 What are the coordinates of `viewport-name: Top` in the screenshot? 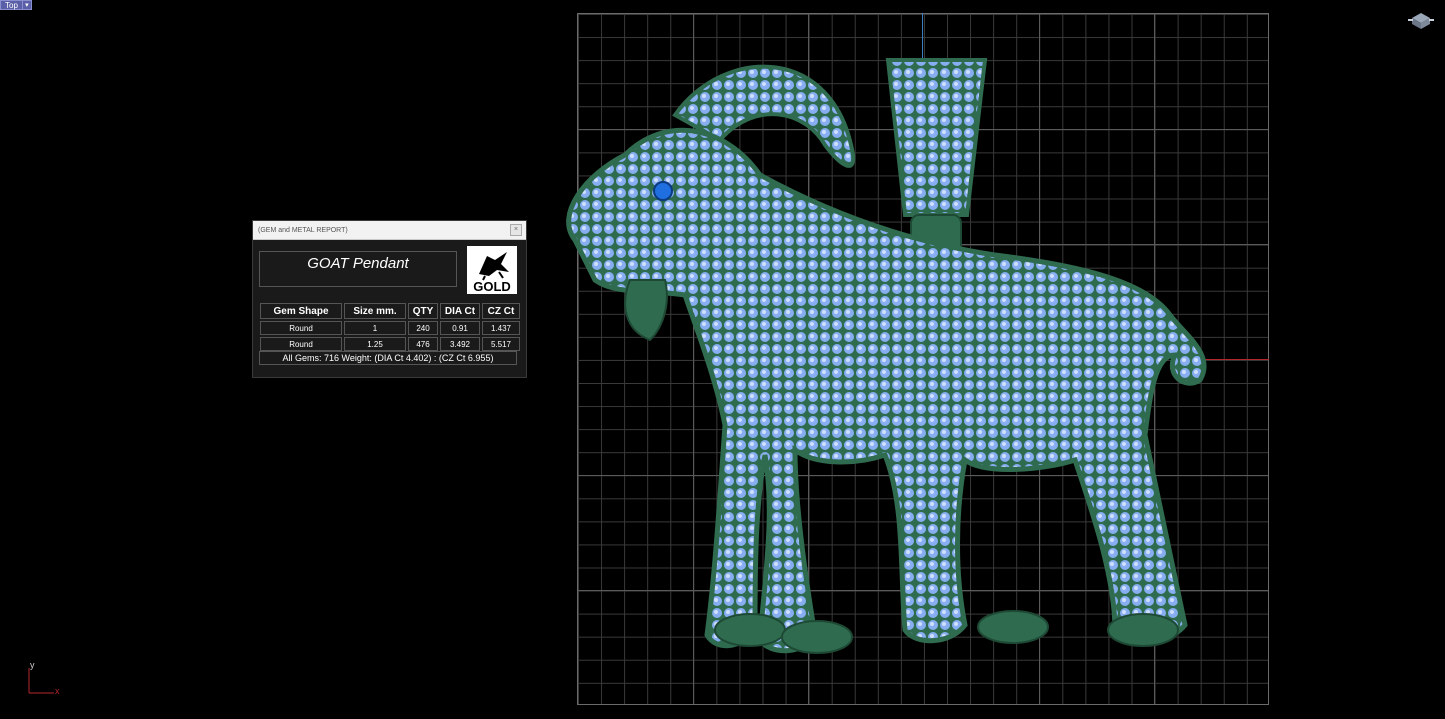 It's located at (11, 5).